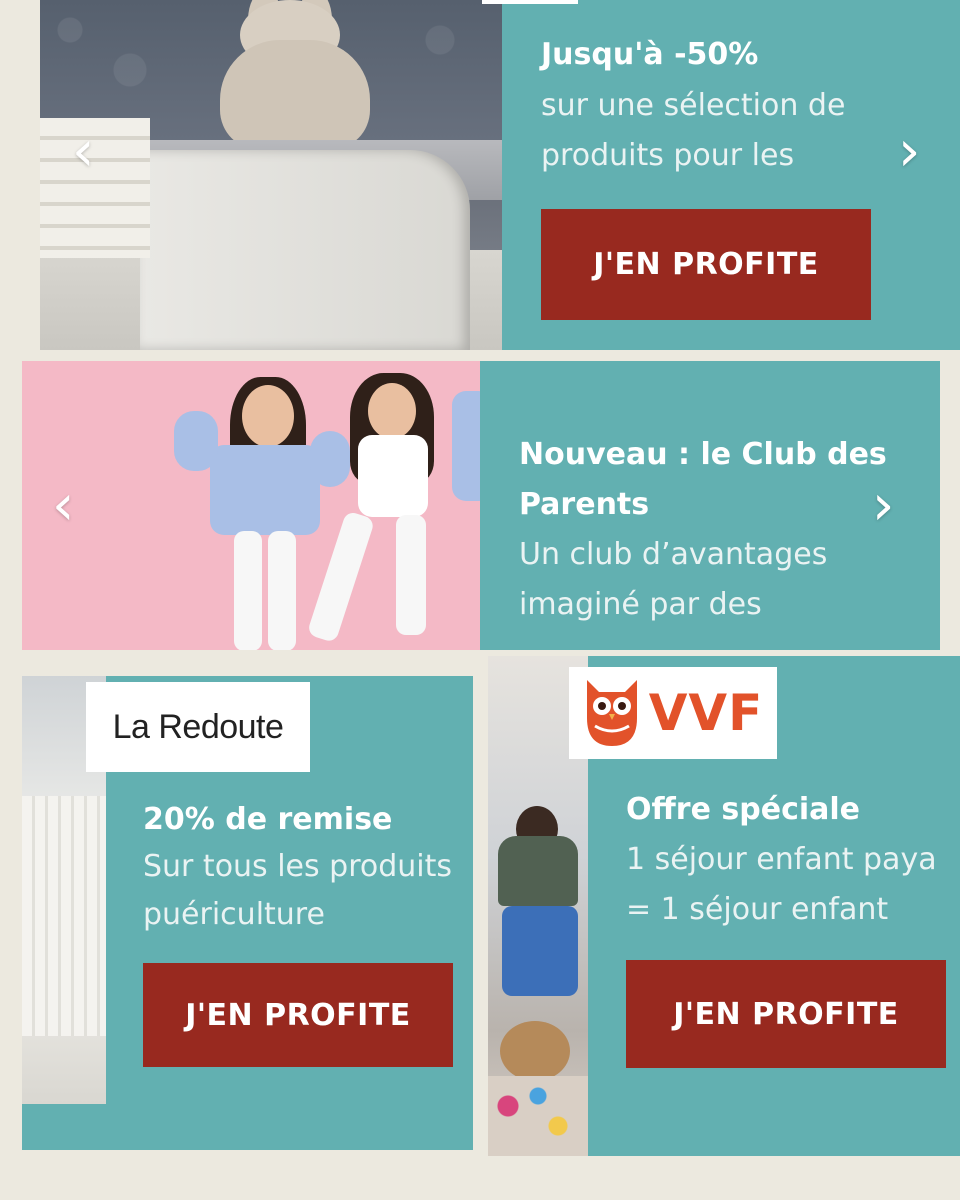  What do you see at coordinates (251, 505) in the screenshot?
I see `mother-daughter-photo` at bounding box center [251, 505].